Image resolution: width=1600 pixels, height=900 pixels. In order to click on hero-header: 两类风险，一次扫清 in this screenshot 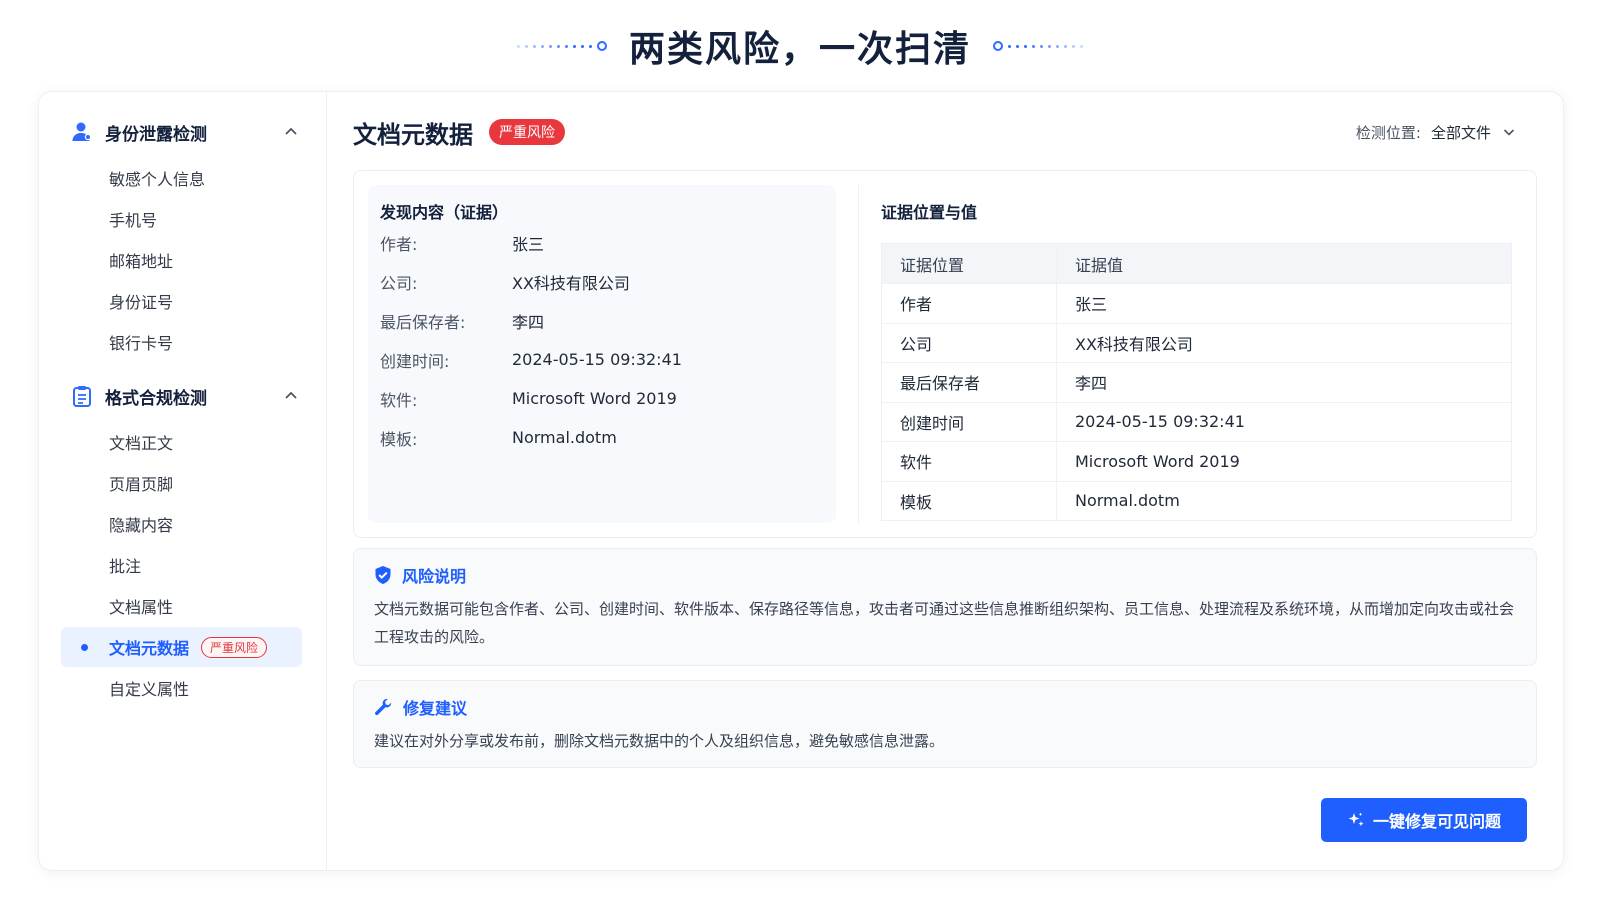, I will do `click(800, 46)`.